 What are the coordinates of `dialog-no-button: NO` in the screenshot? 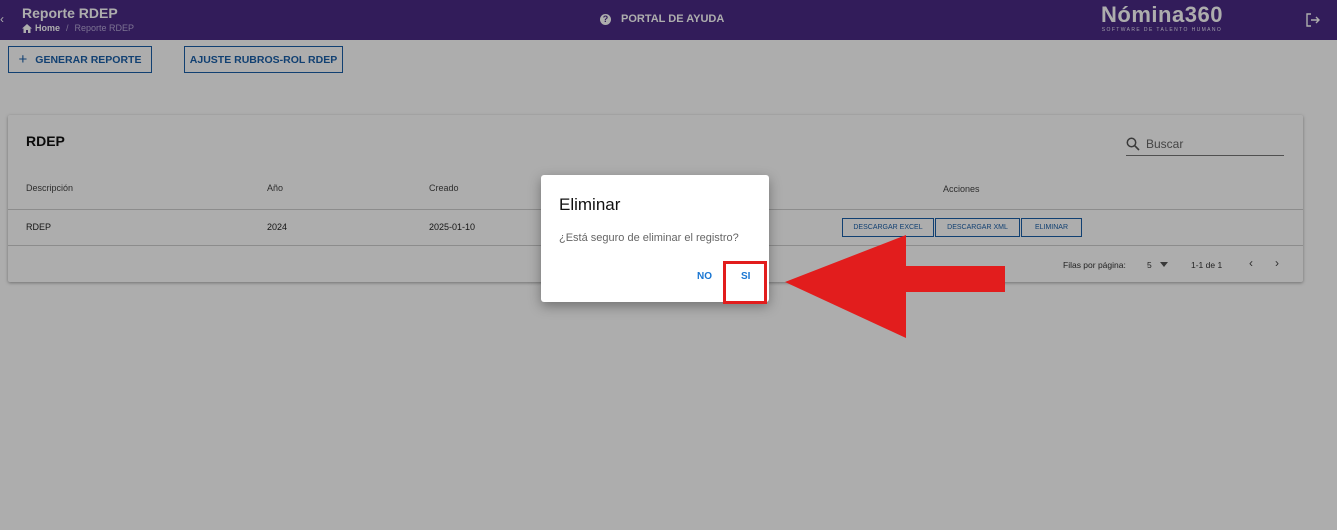 It's located at (704, 276).